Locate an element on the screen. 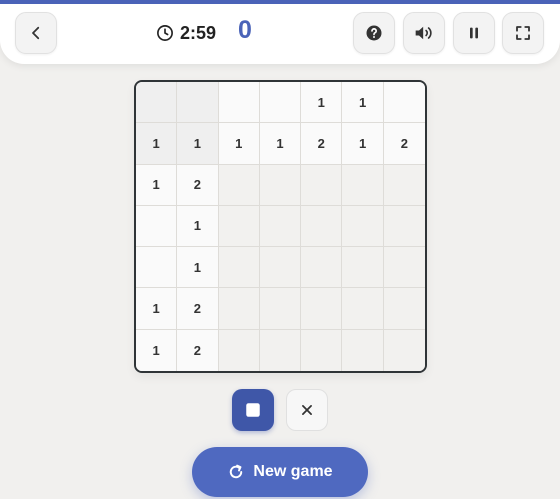  pause-button is located at coordinates (474, 33).